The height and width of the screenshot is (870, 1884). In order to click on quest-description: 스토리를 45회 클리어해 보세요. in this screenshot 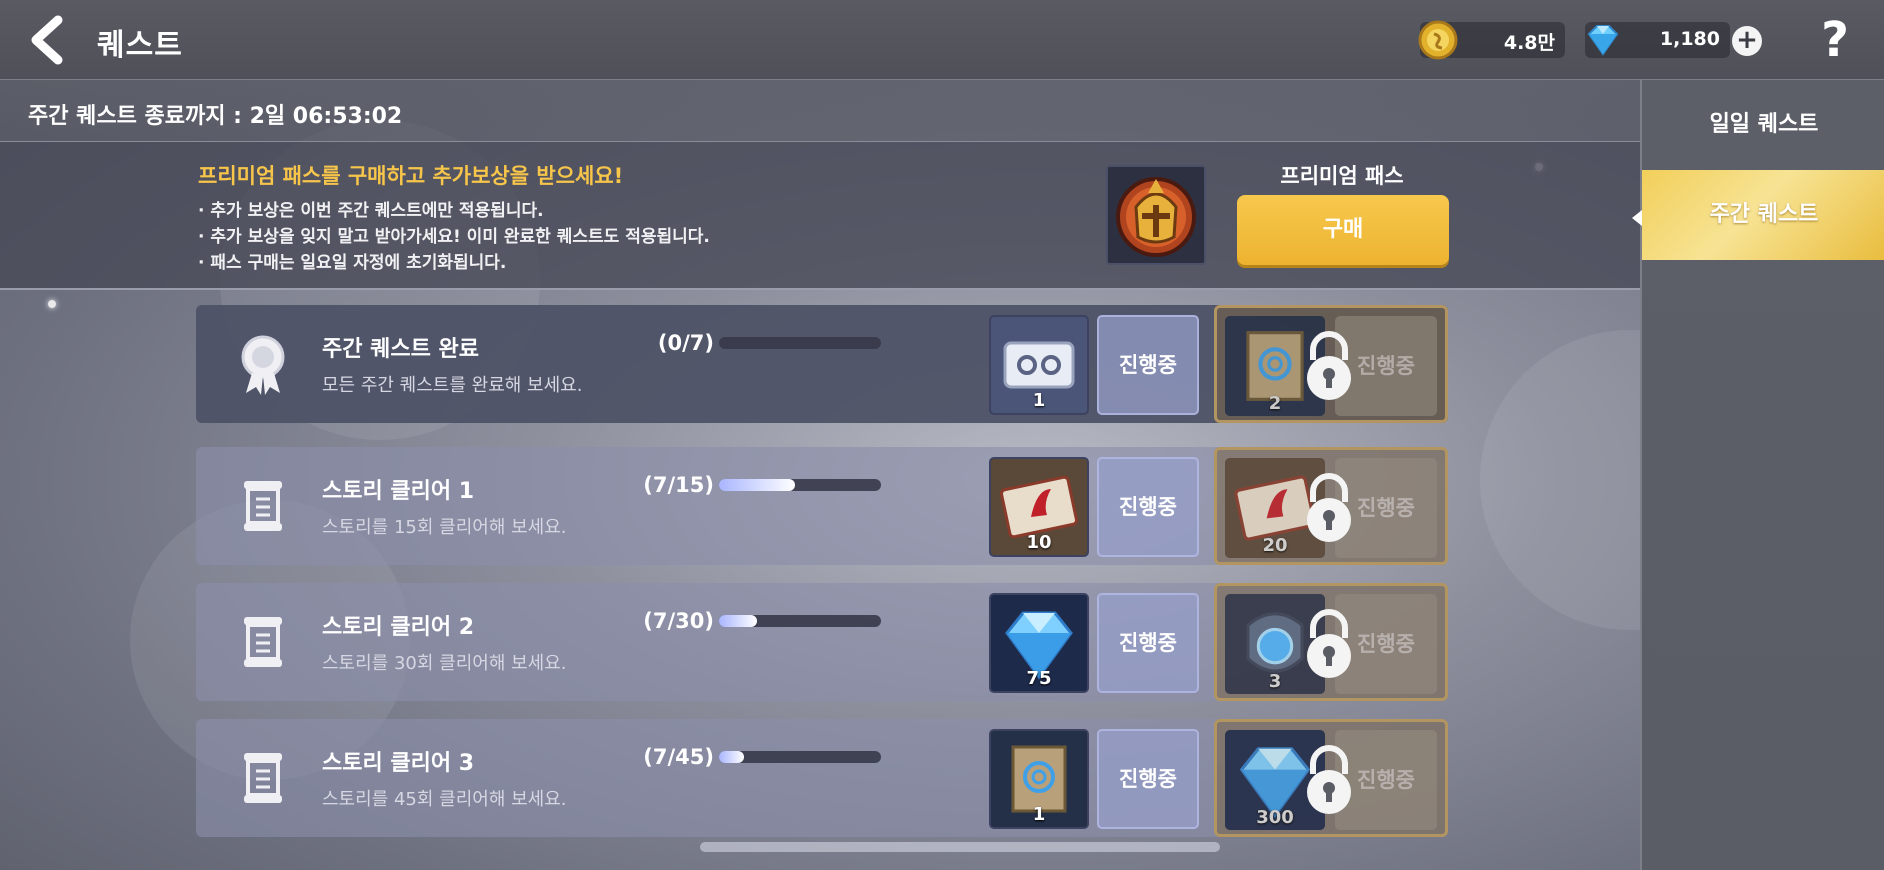, I will do `click(444, 799)`.